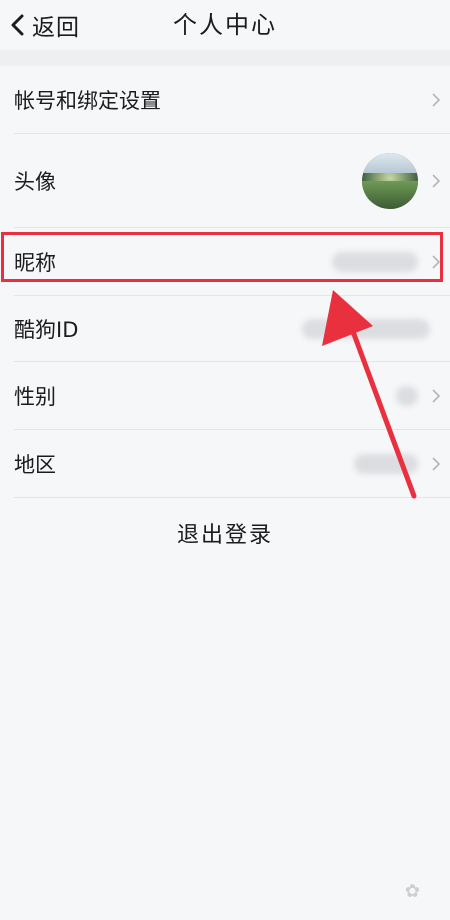  Describe the element at coordinates (225, 58) in the screenshot. I see `section-gap` at that location.